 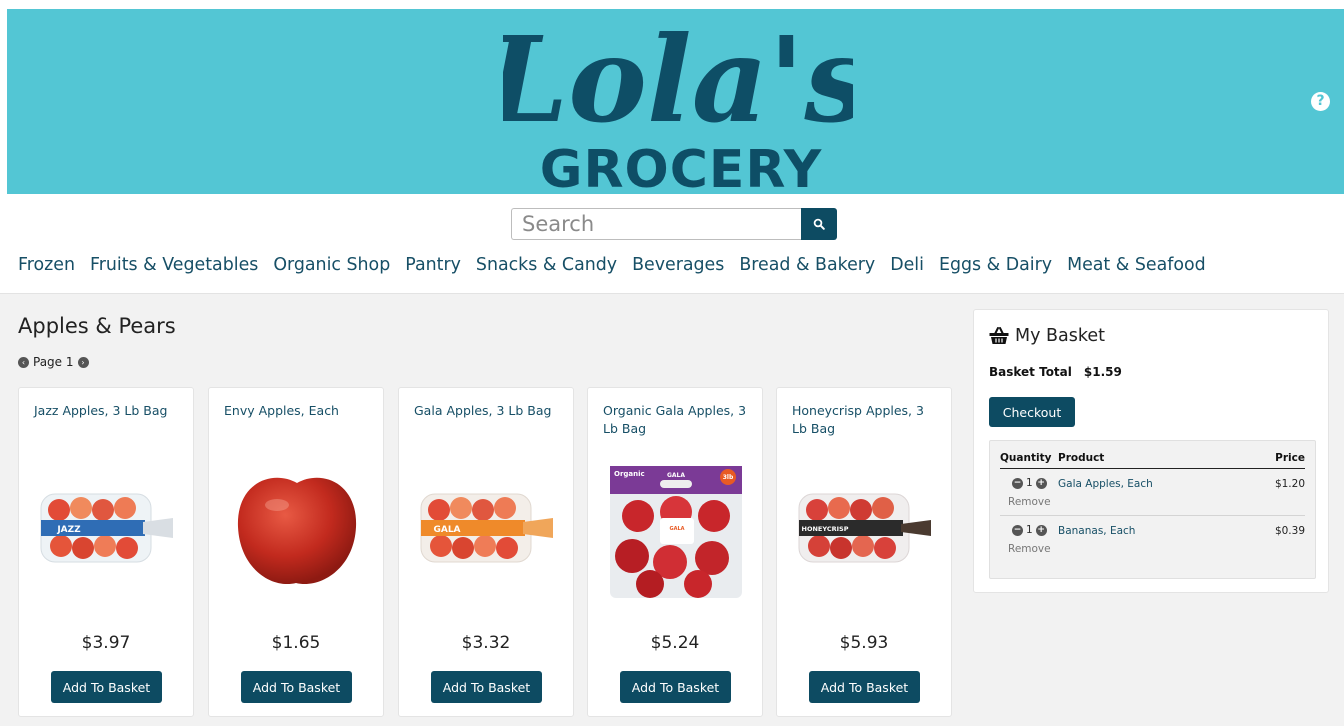 What do you see at coordinates (1136, 265) in the screenshot?
I see `category-link-meat-seafood: Meat & Seafood` at bounding box center [1136, 265].